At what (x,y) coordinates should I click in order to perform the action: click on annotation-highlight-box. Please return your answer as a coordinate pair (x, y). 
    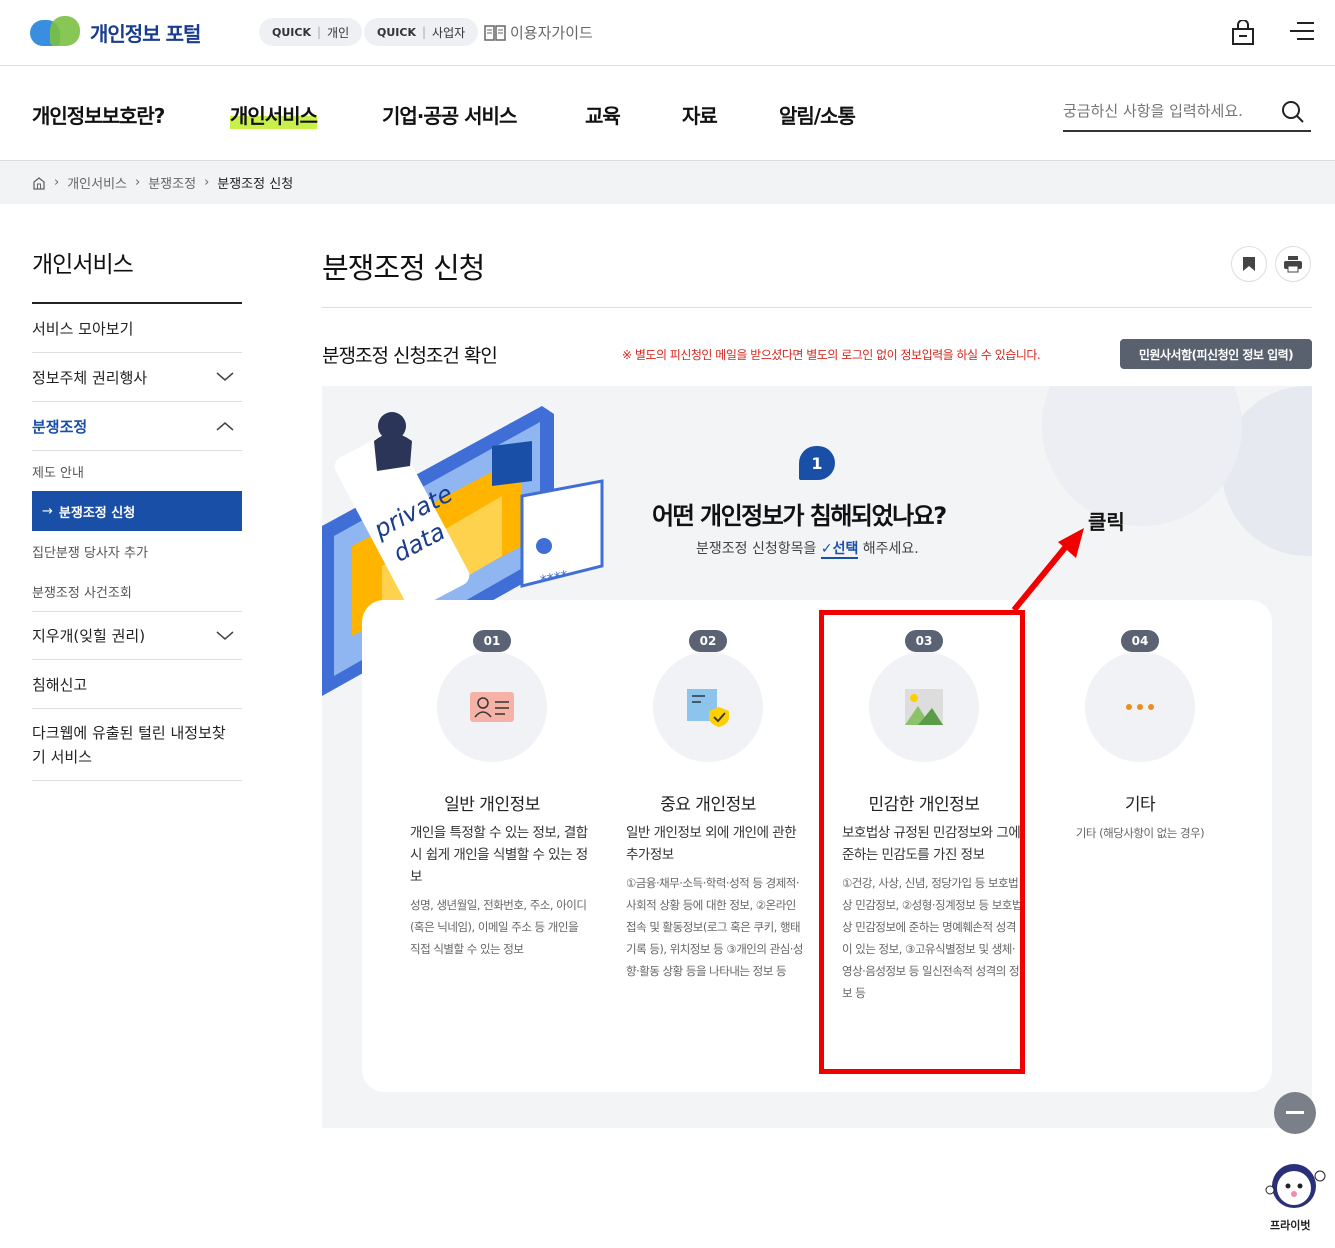
    Looking at the image, I should click on (922, 842).